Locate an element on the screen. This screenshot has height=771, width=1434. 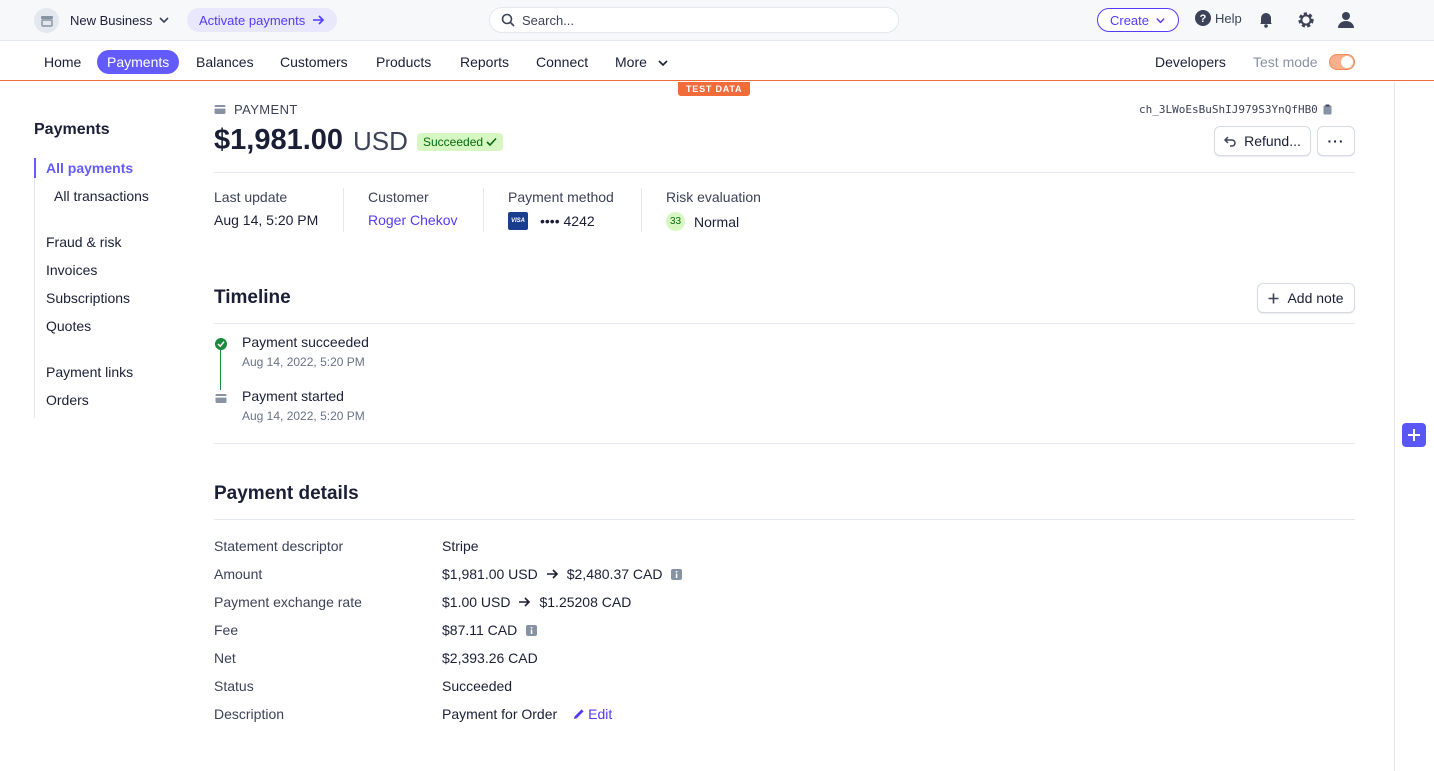
sidebar-item-invoices: Invoices is located at coordinates (71, 270).